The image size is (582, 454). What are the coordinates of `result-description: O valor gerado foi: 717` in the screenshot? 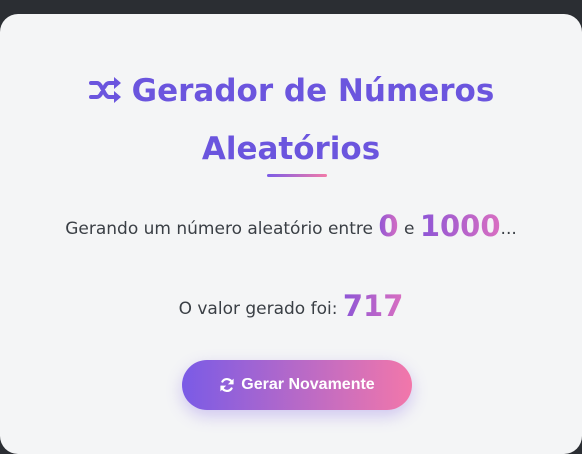 It's located at (291, 307).